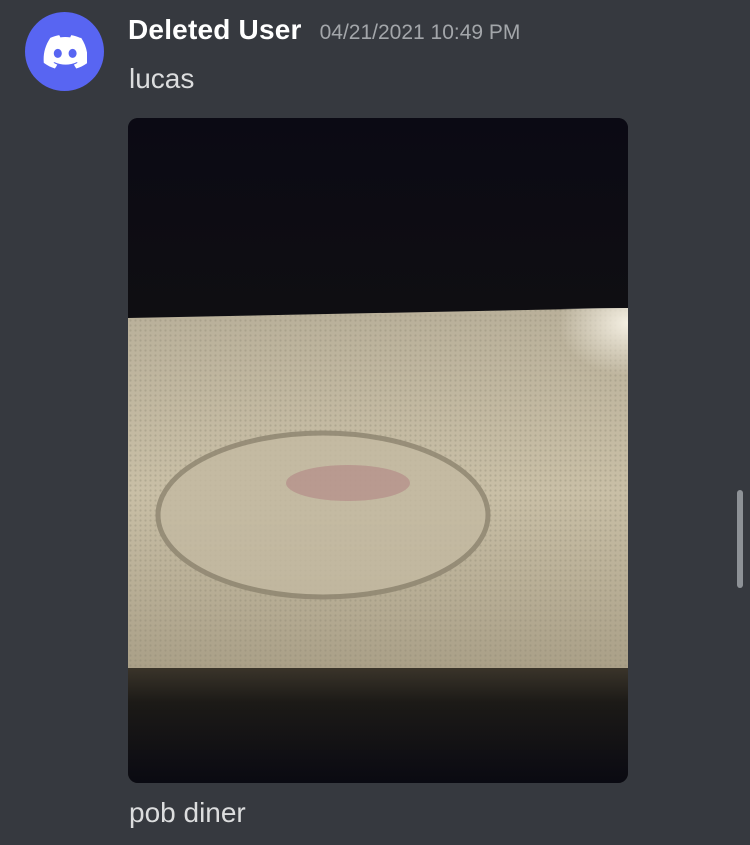 The height and width of the screenshot is (845, 750). What do you see at coordinates (162, 78) in the screenshot?
I see `message-content: lucas` at bounding box center [162, 78].